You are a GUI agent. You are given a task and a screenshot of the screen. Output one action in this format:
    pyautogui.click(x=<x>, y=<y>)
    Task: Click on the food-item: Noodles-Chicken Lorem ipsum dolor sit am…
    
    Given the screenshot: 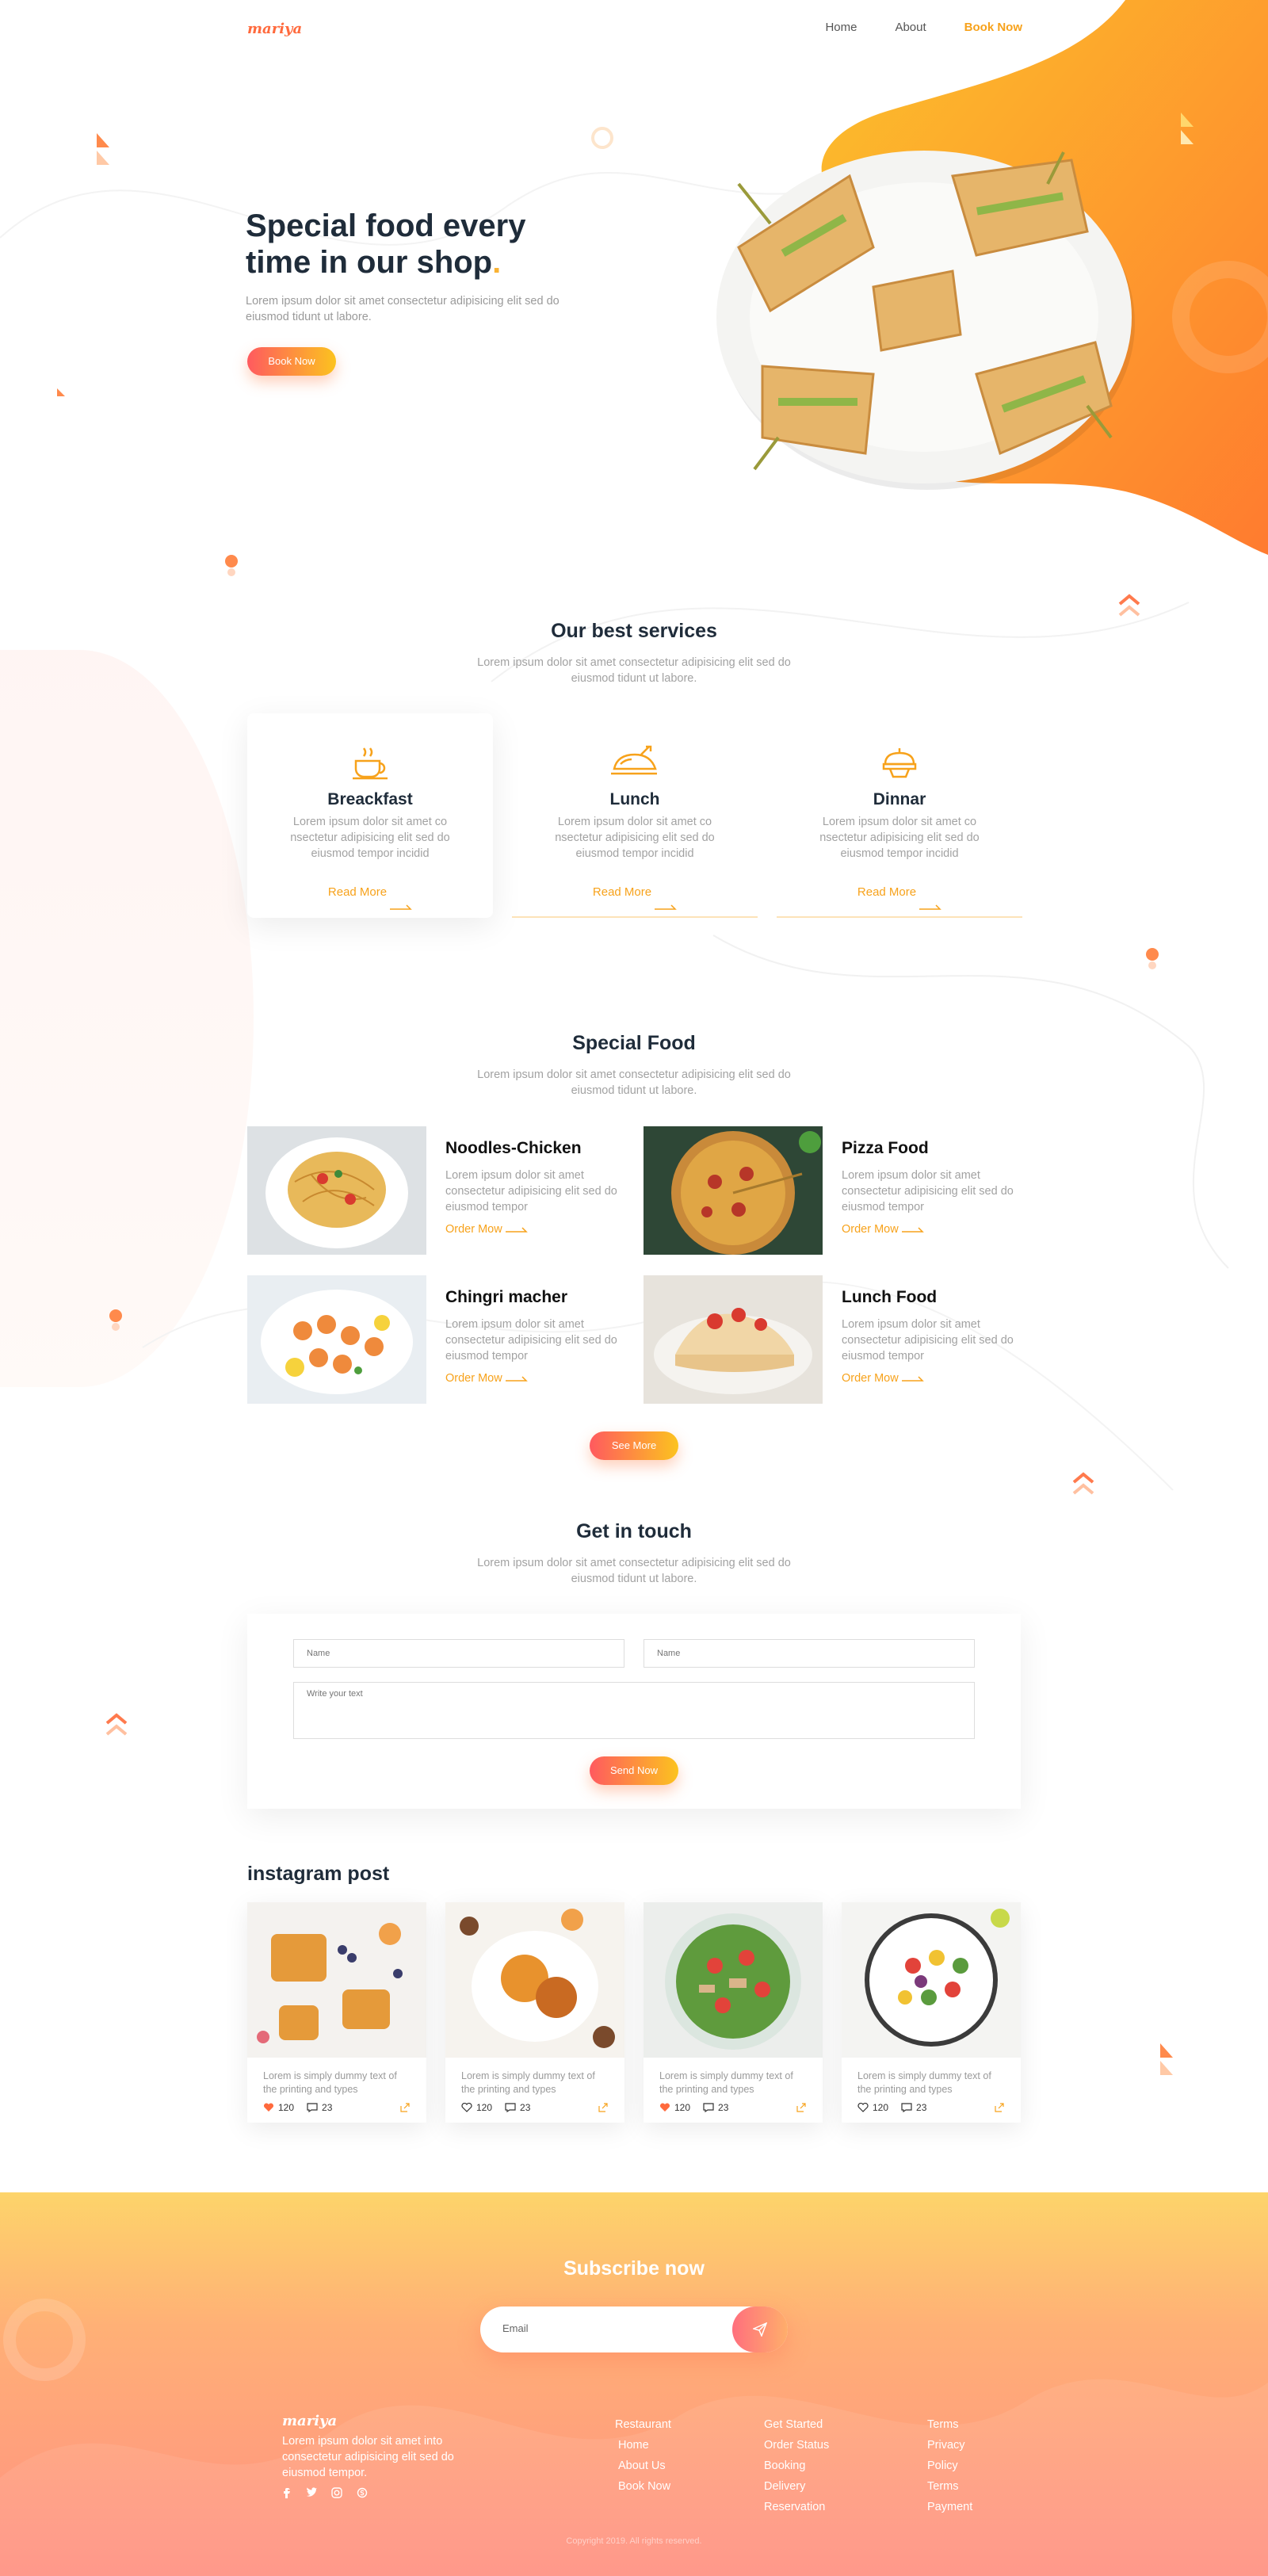 What is the action you would take?
    pyautogui.click(x=437, y=1190)
    